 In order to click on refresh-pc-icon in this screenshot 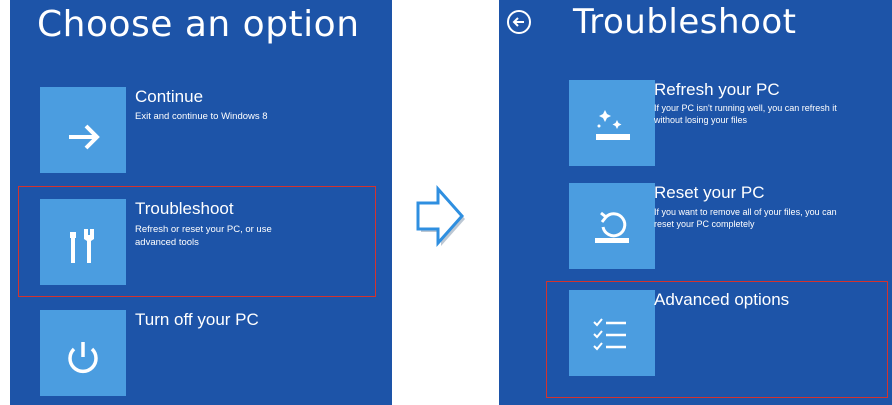, I will do `click(613, 125)`.